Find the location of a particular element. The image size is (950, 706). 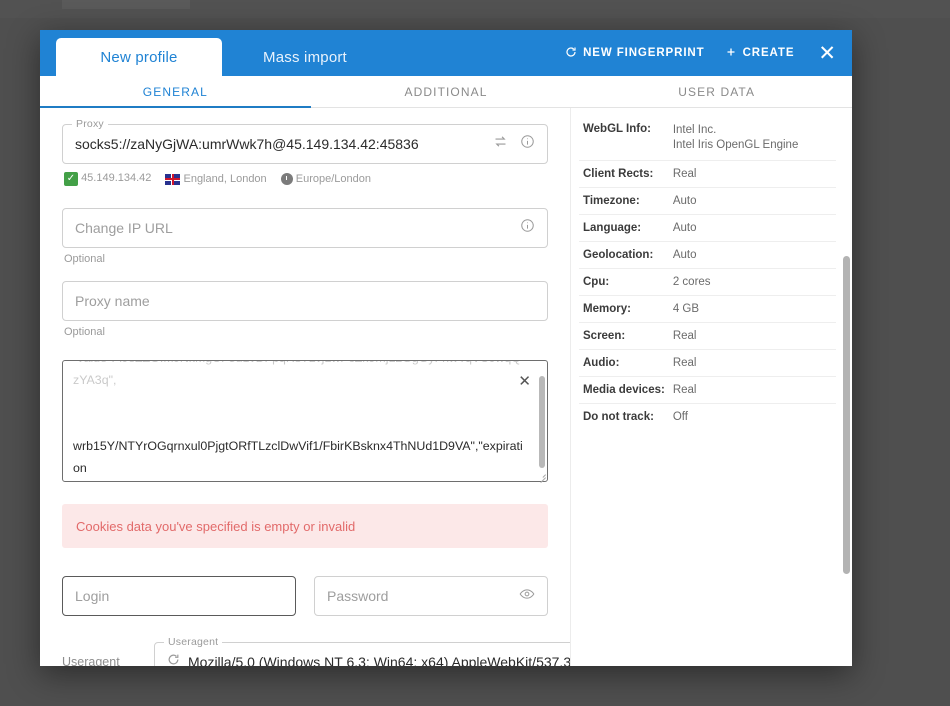

cookies-clear-icon: ✕ is located at coordinates (524, 381).